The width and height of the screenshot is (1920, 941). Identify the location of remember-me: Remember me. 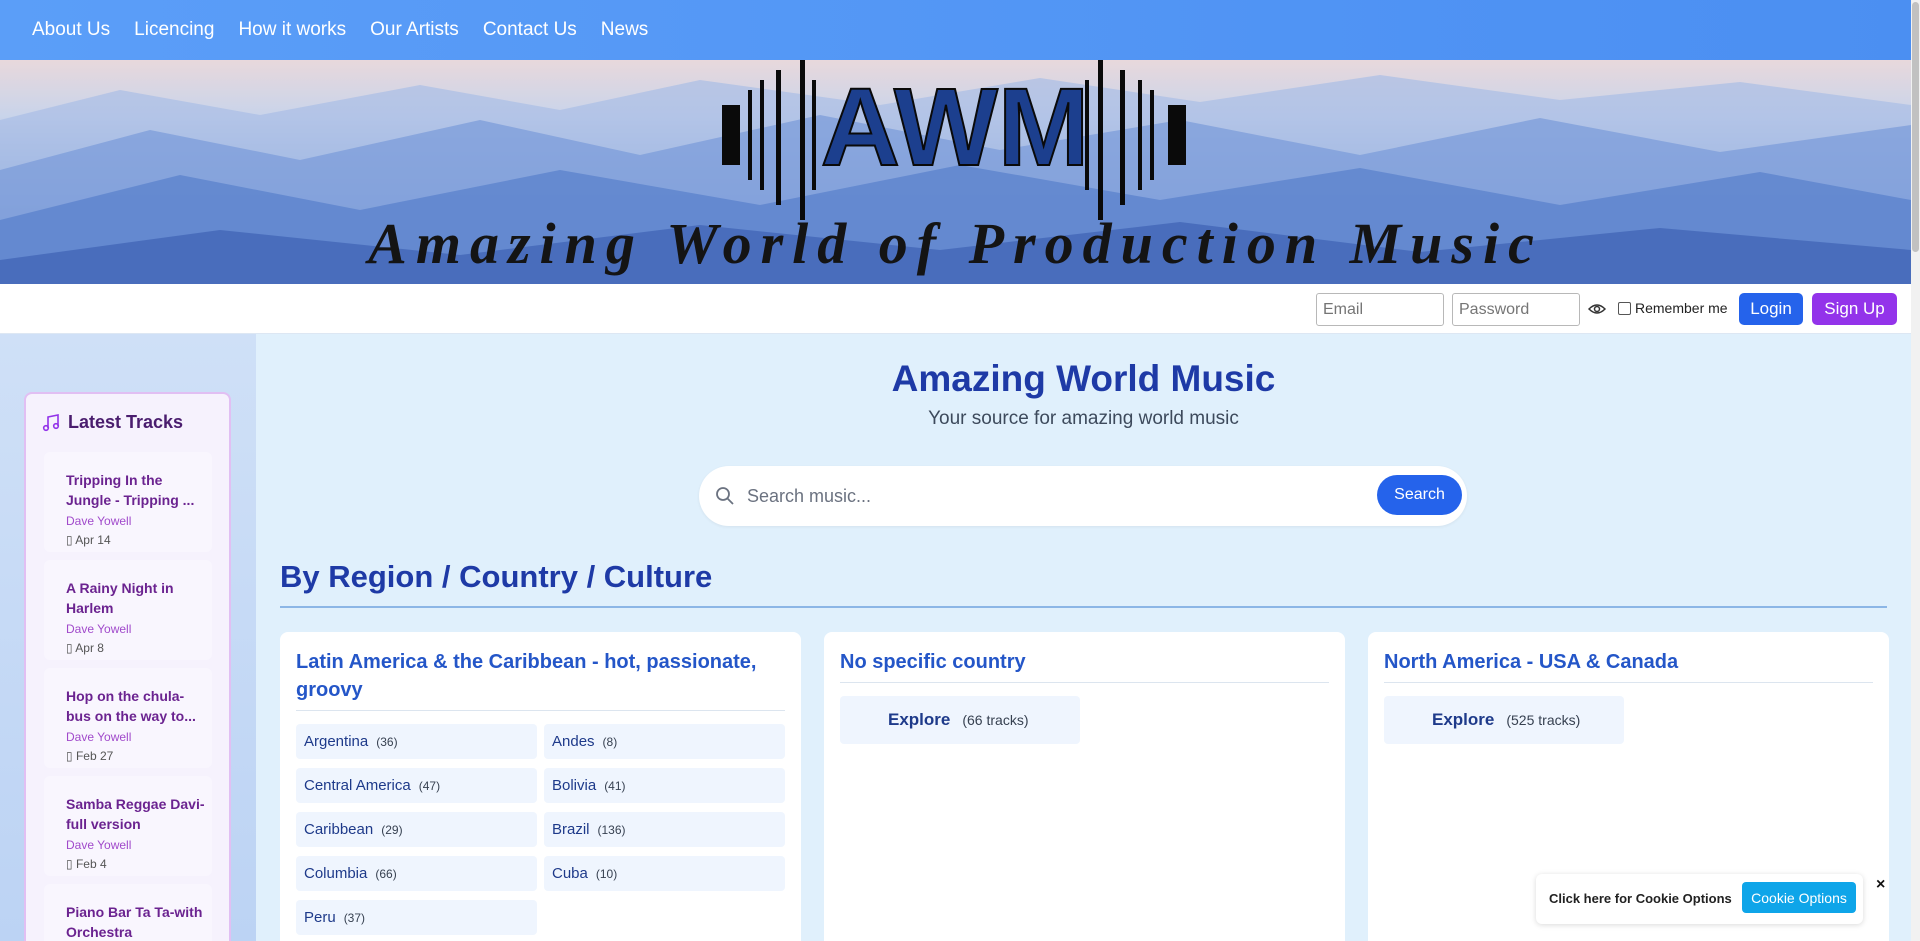
(1673, 308).